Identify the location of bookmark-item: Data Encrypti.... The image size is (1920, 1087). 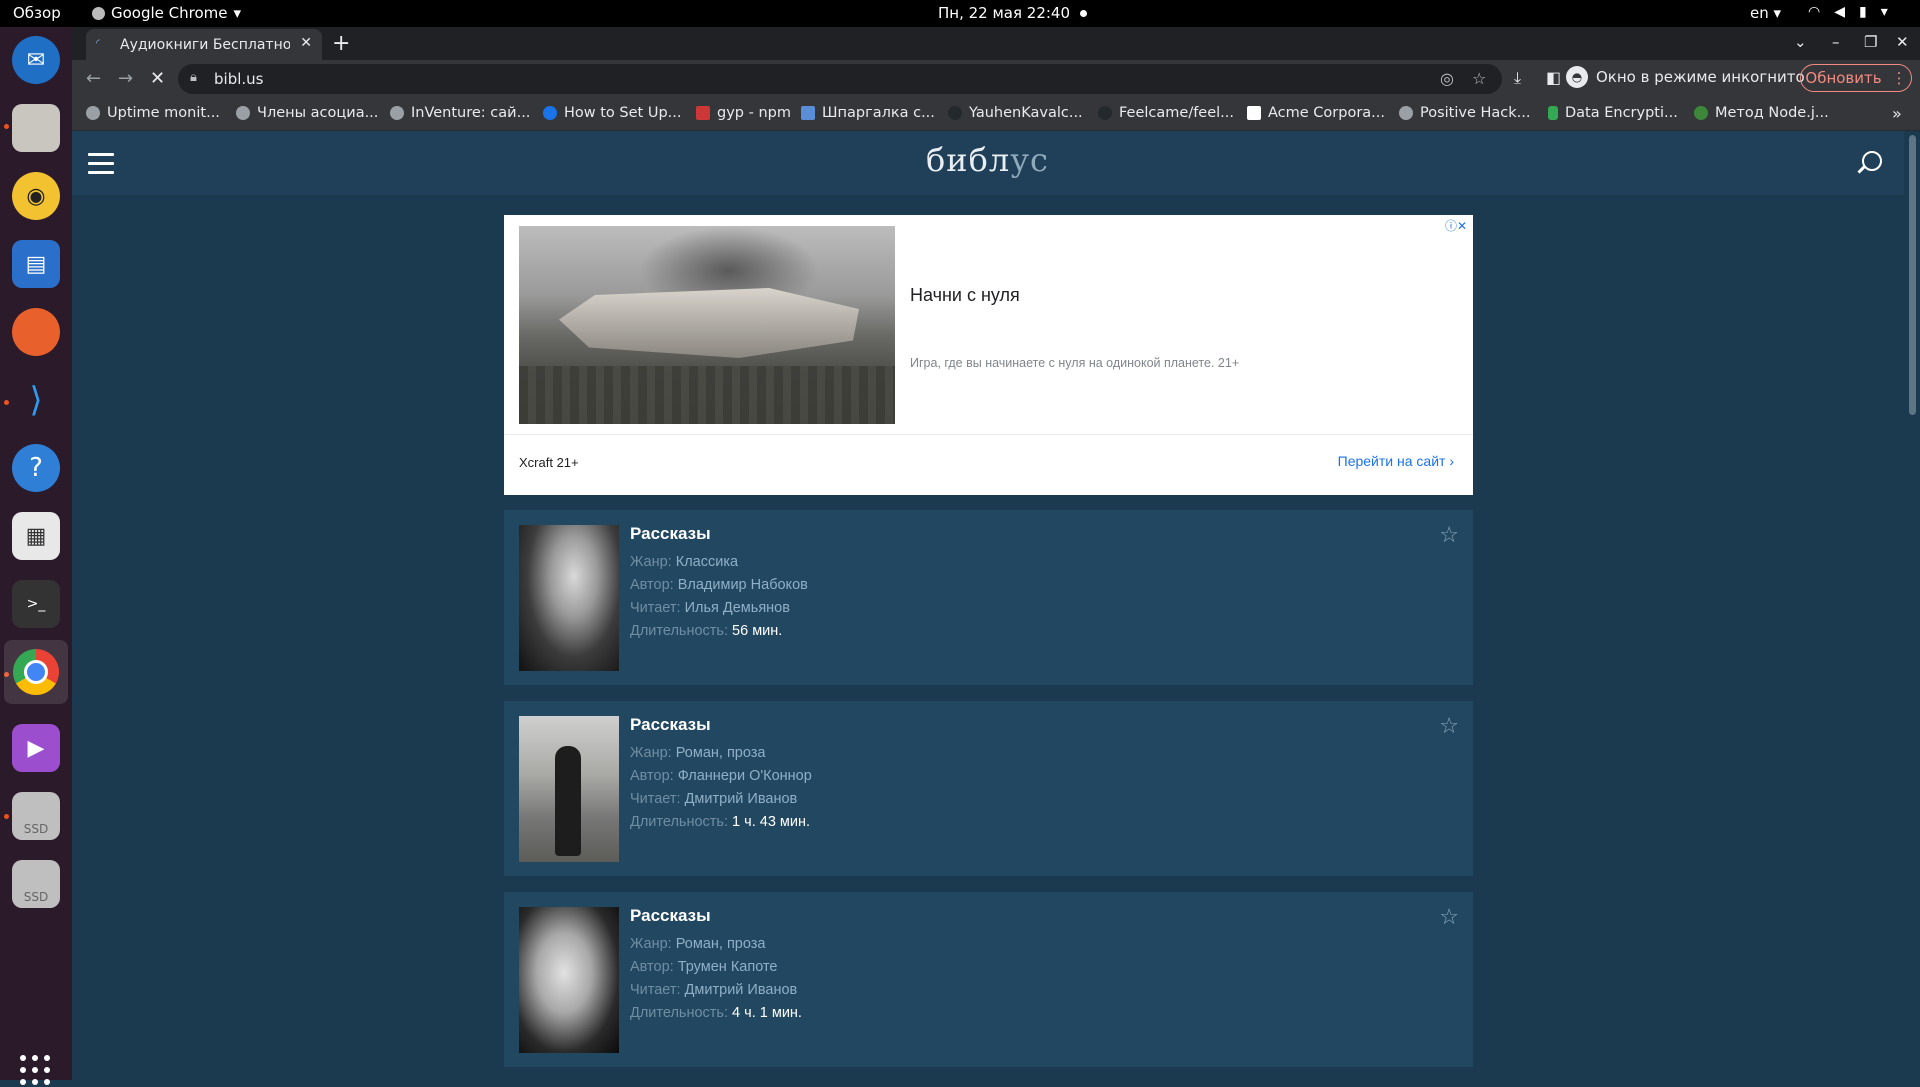
(1613, 113).